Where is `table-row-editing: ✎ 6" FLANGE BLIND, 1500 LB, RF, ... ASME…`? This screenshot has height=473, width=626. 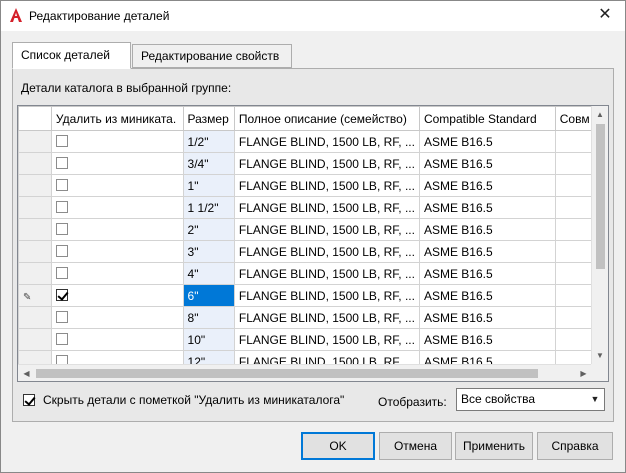 table-row-editing: ✎ 6" FLANGE BLIND, 1500 LB, RF, ... ASME… is located at coordinates (313, 295).